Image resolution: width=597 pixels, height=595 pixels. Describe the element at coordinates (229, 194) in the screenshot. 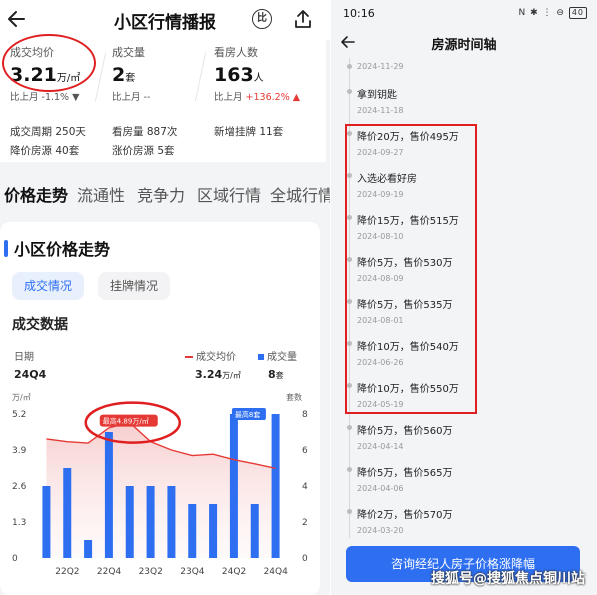

I see `tab-area-market: 区域行情` at that location.